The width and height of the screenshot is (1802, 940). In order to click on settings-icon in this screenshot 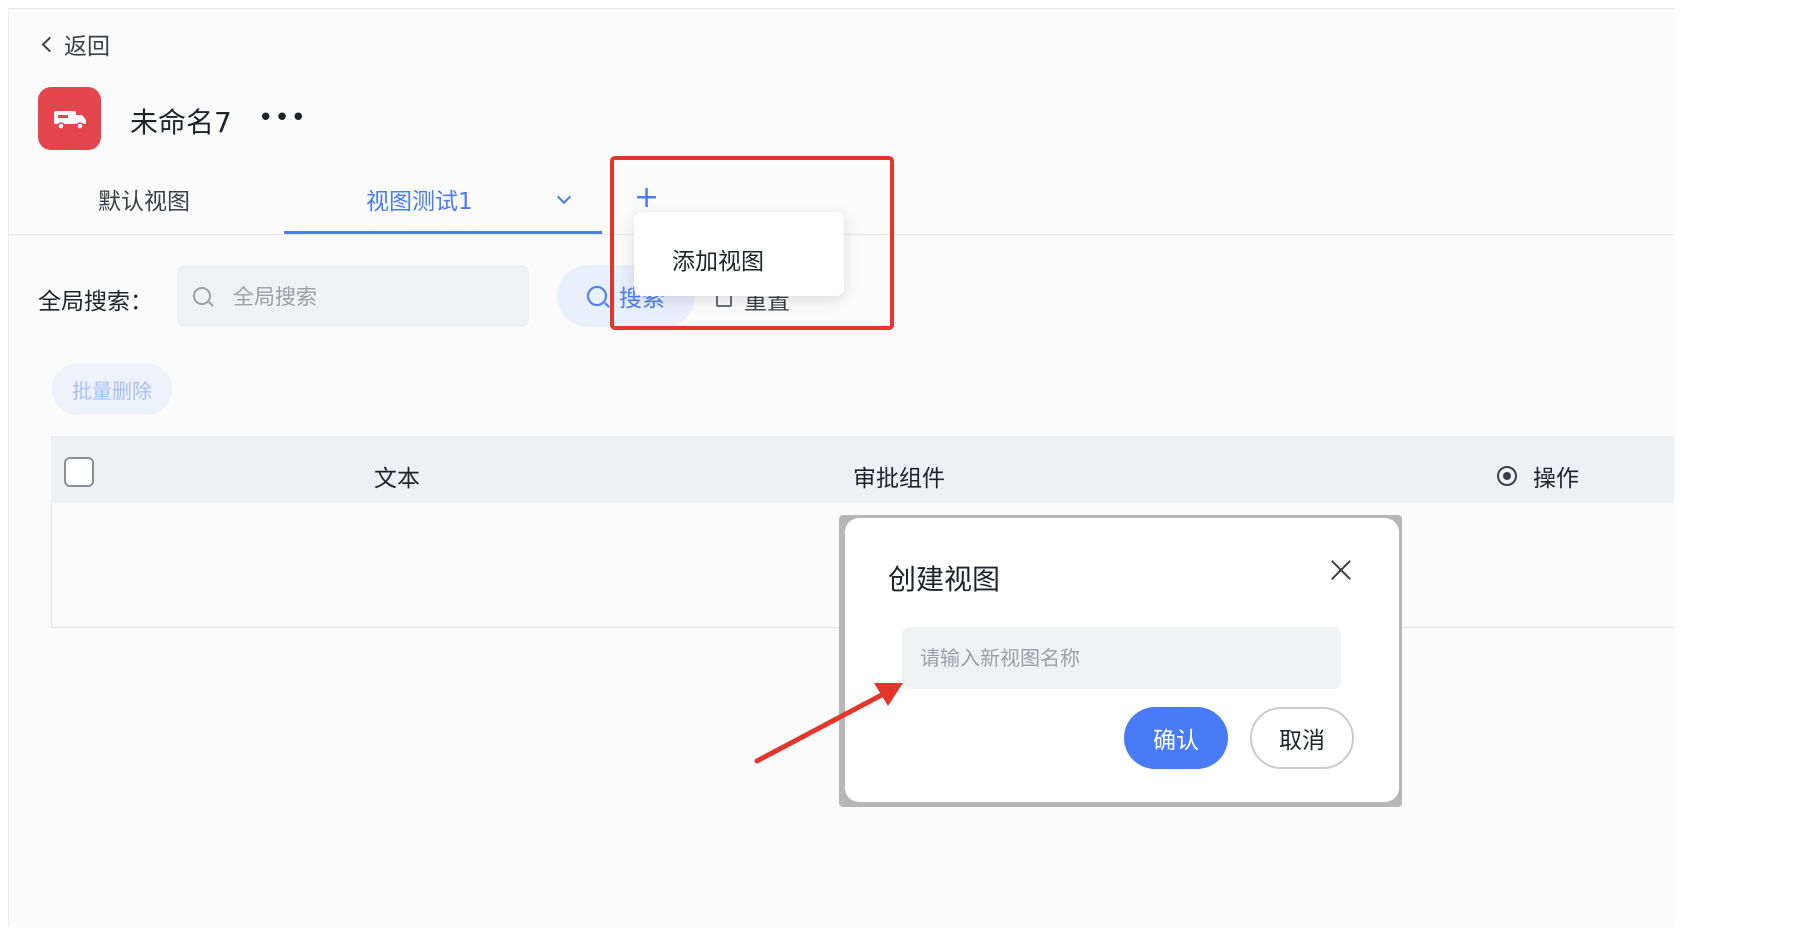, I will do `click(1507, 476)`.